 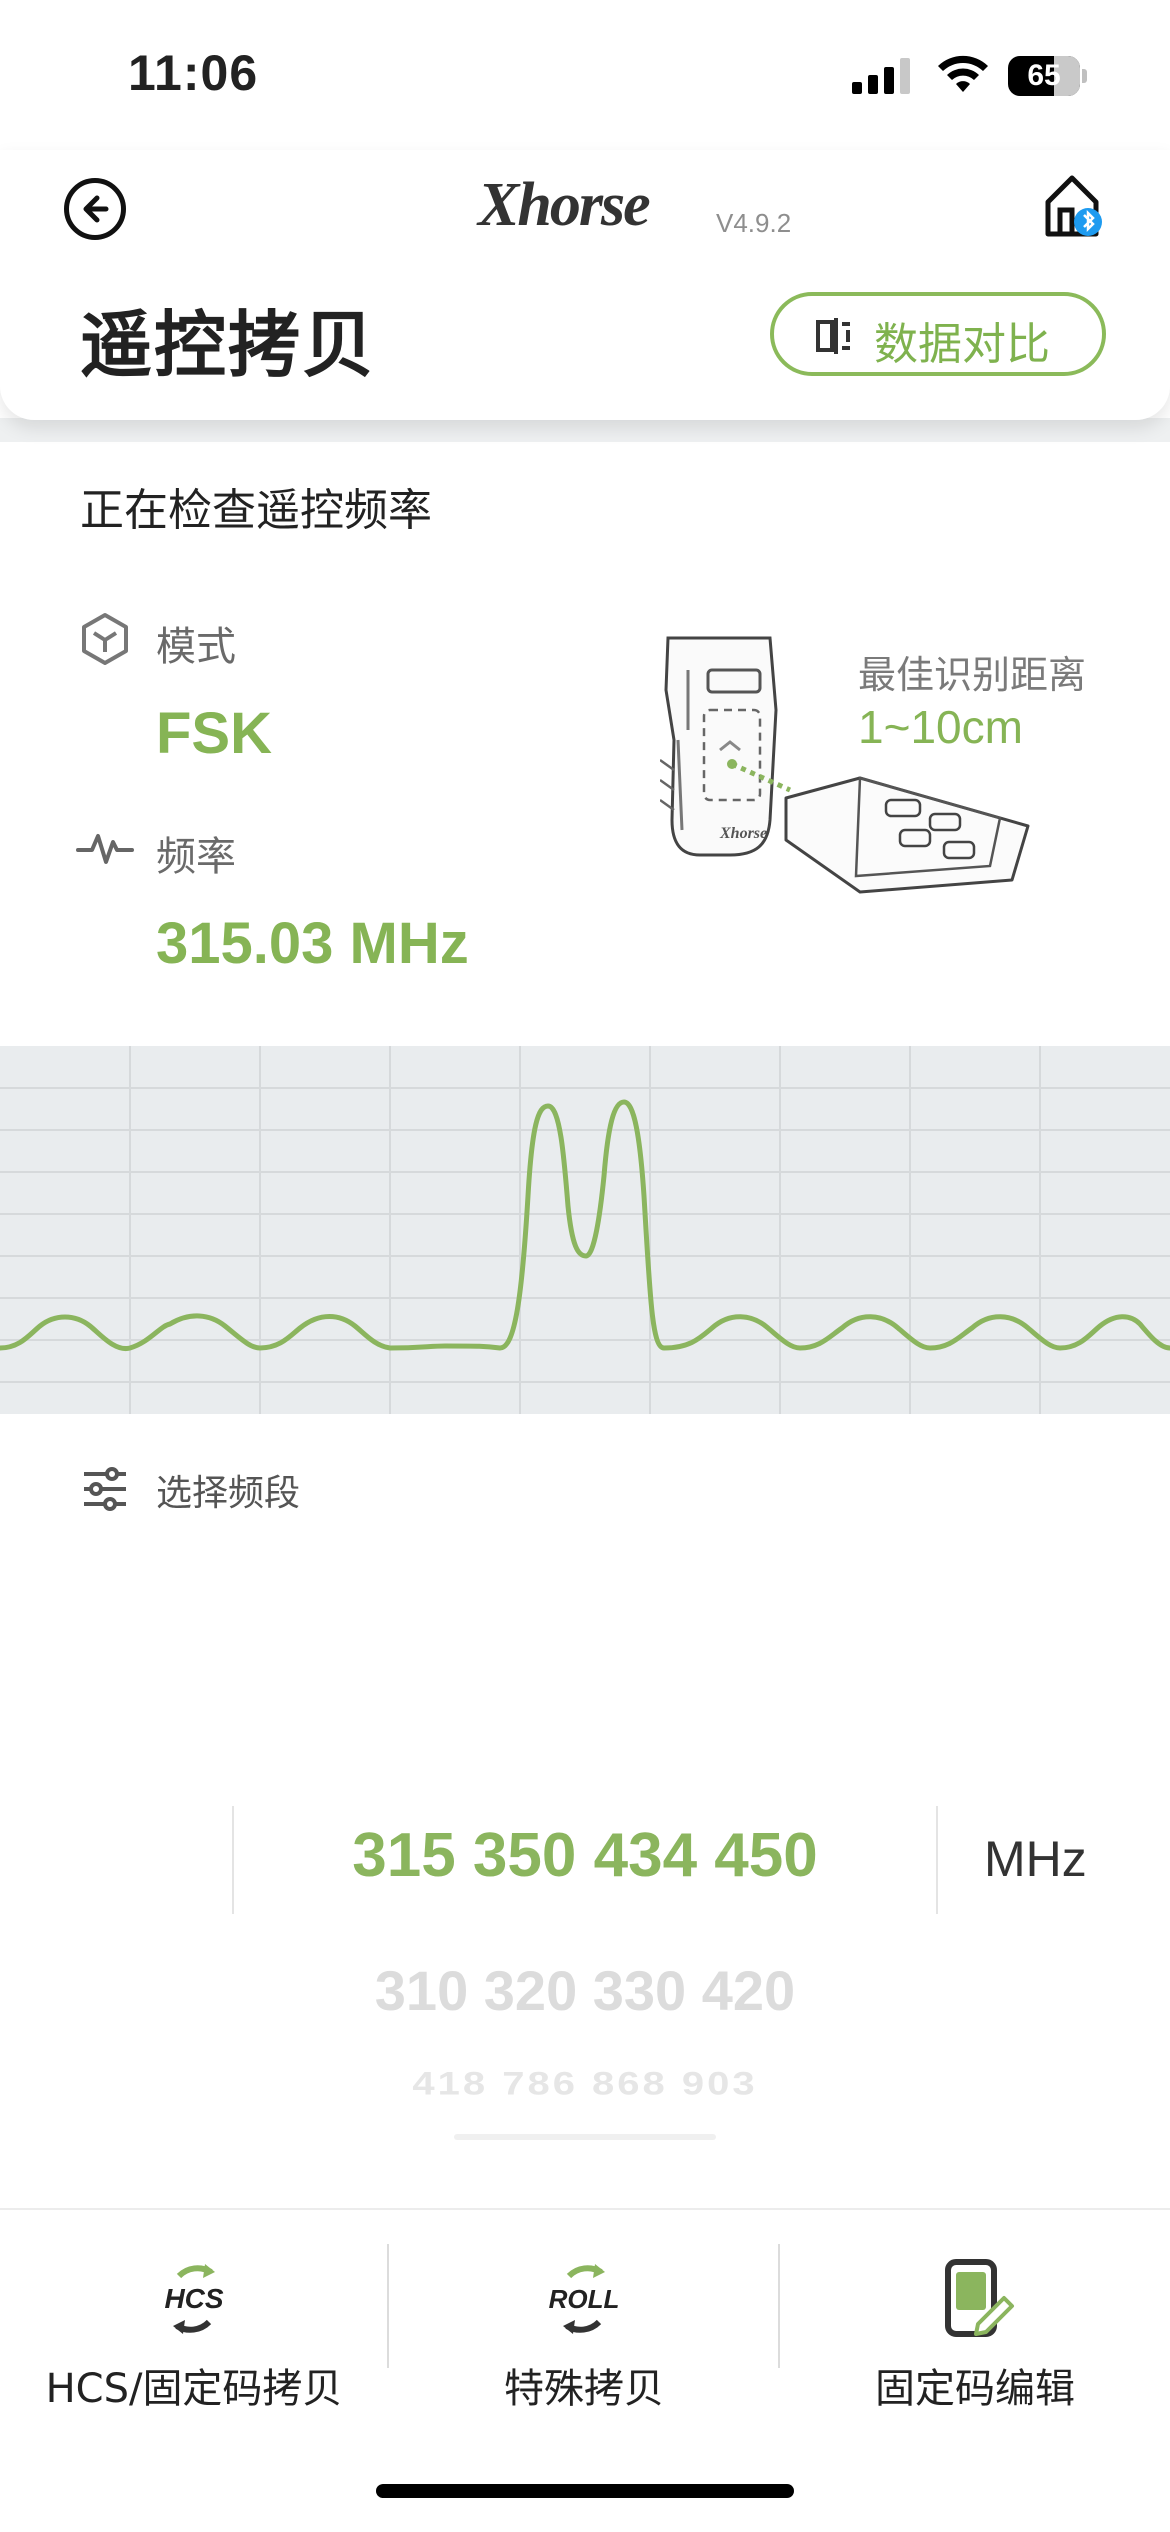 What do you see at coordinates (585, 2491) in the screenshot?
I see `home-indicator` at bounding box center [585, 2491].